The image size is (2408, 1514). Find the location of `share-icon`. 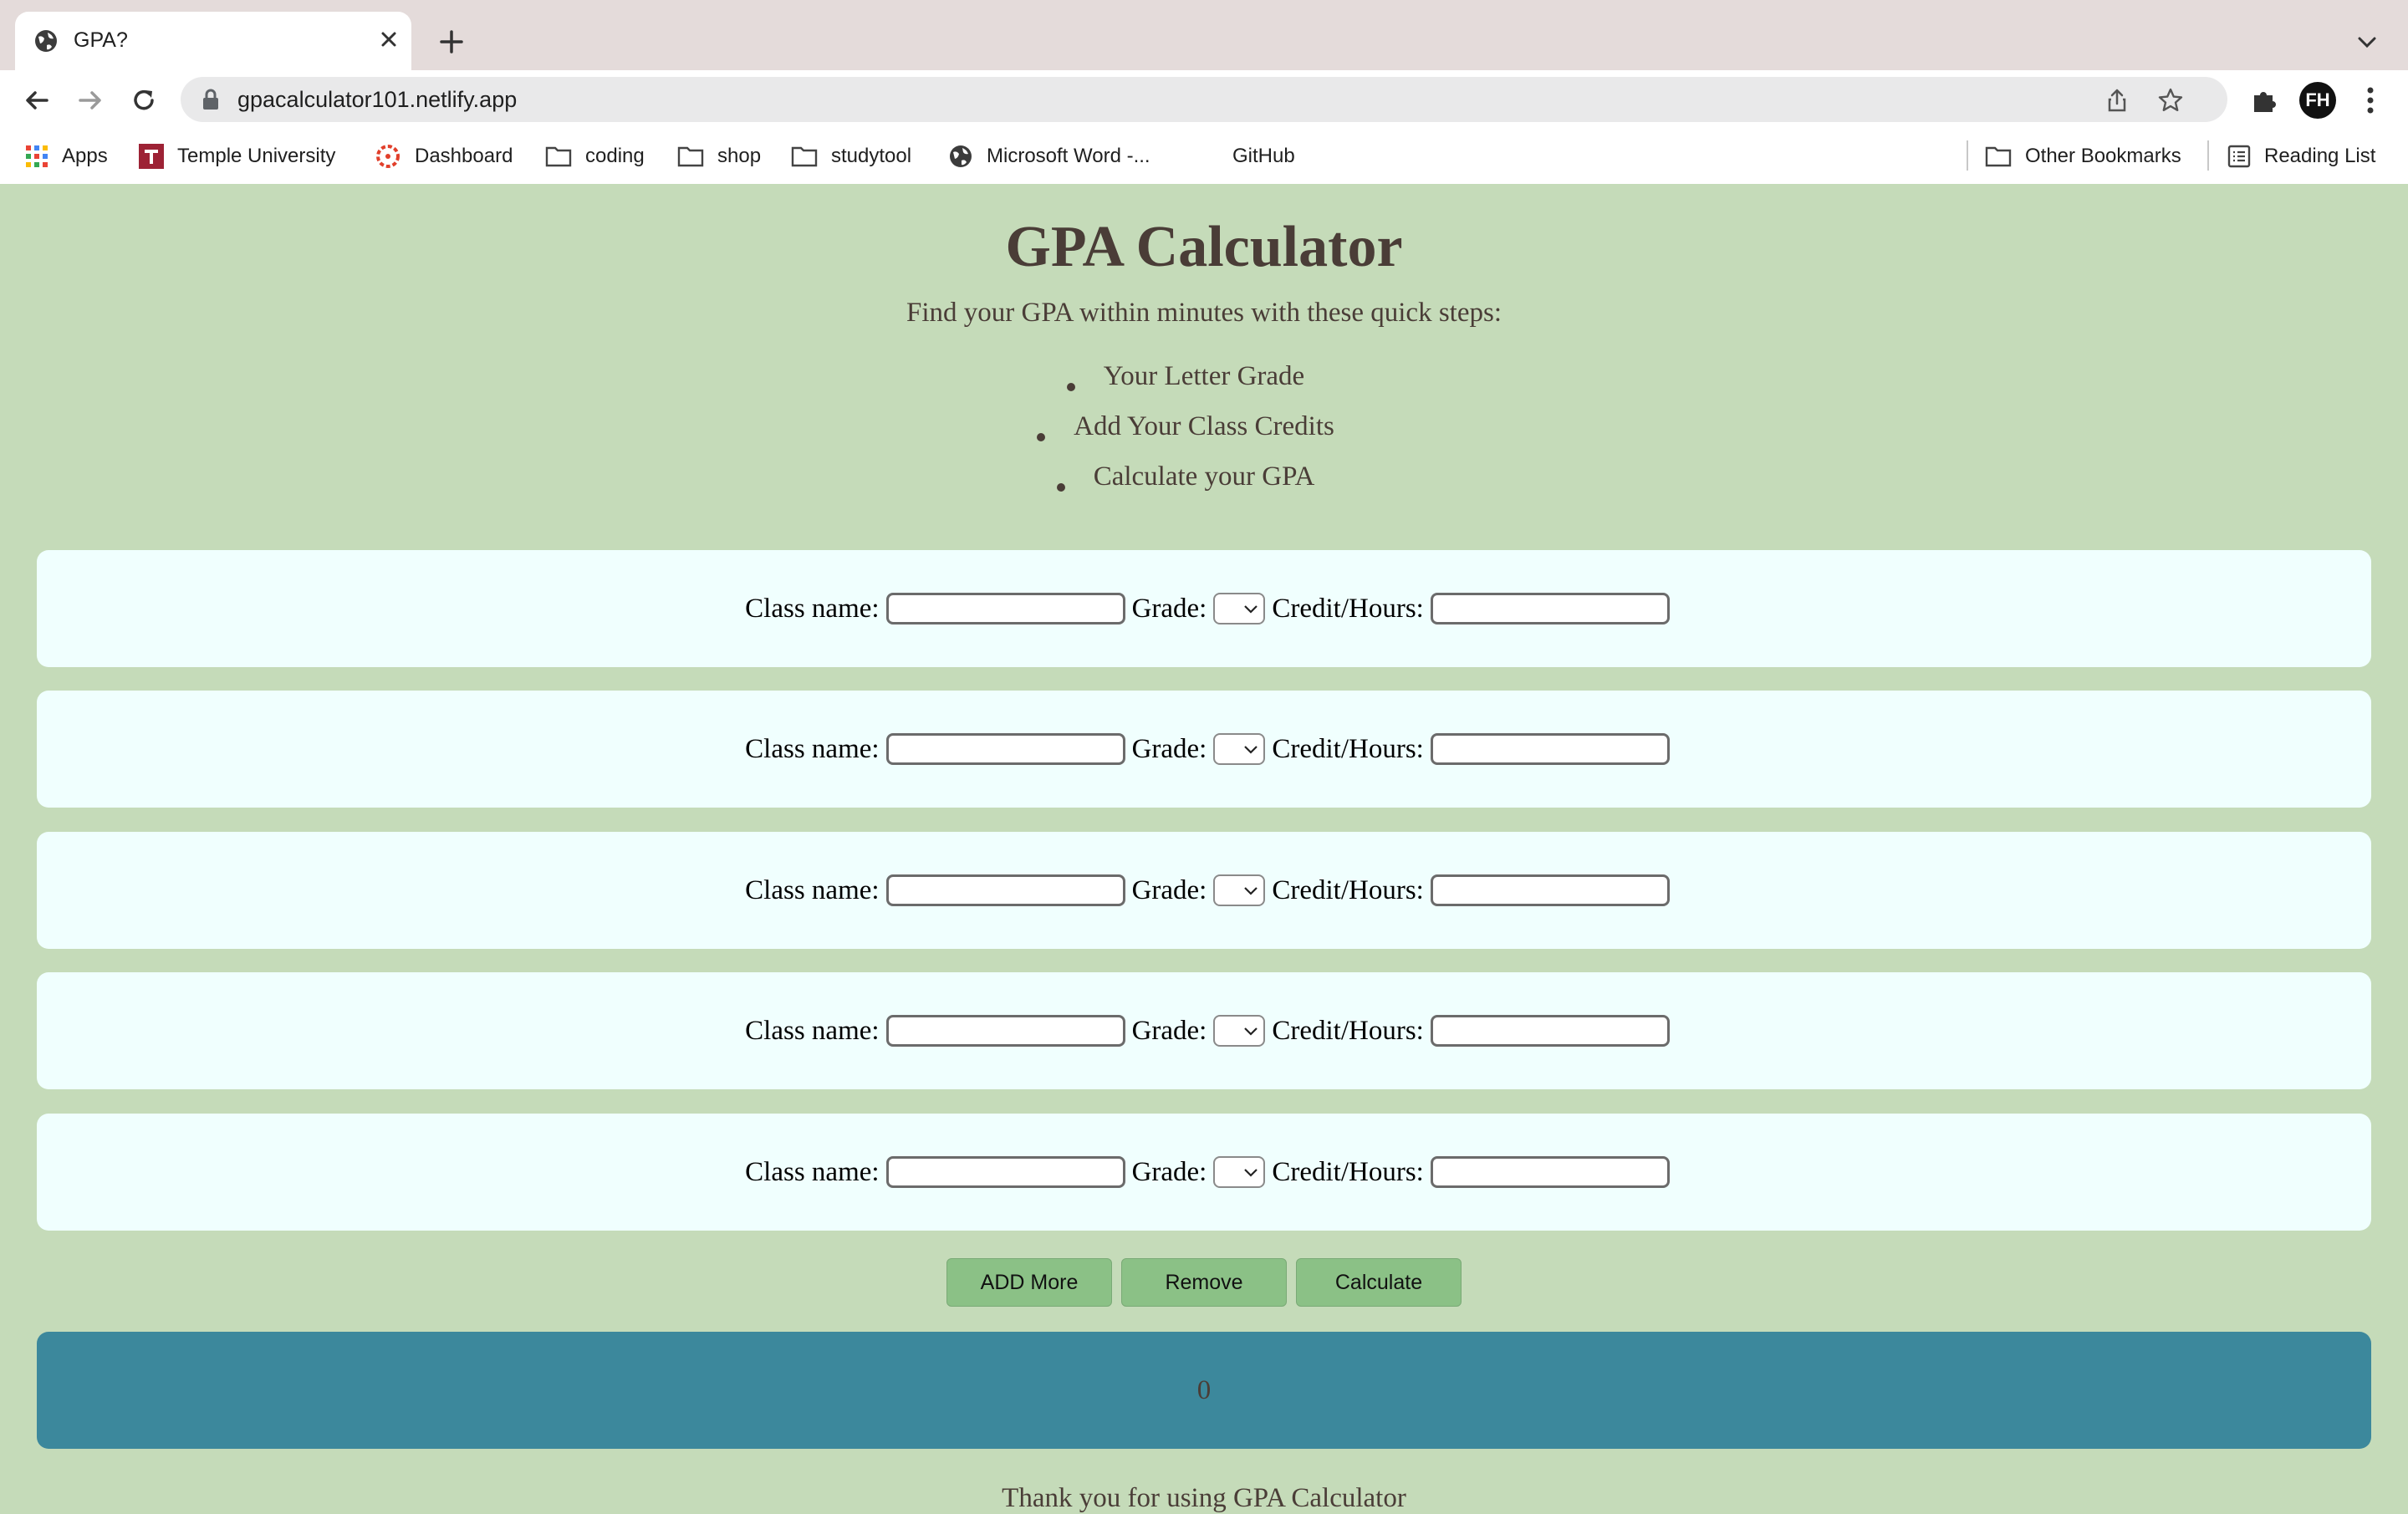

share-icon is located at coordinates (2117, 100).